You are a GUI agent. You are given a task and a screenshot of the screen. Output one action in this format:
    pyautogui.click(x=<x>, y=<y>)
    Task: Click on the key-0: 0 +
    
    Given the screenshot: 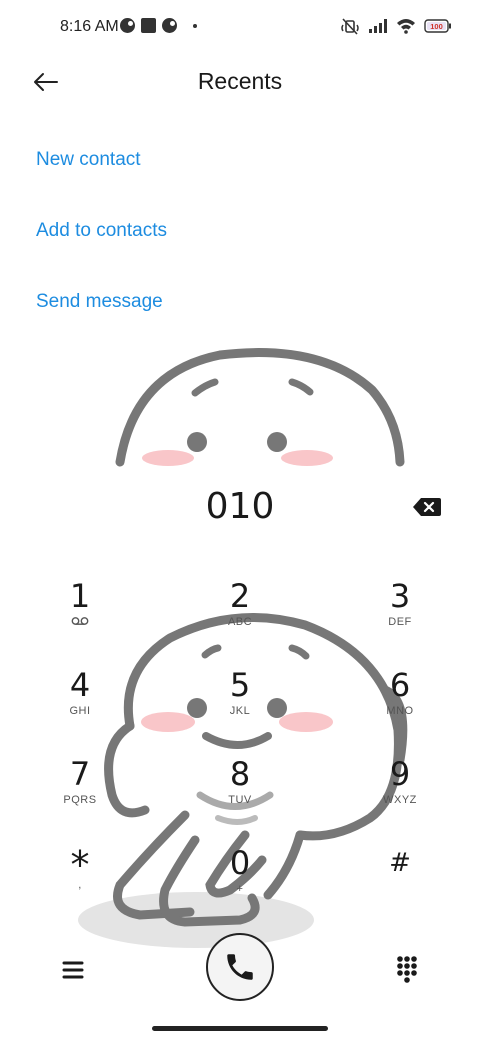 What is the action you would take?
    pyautogui.click(x=240, y=885)
    